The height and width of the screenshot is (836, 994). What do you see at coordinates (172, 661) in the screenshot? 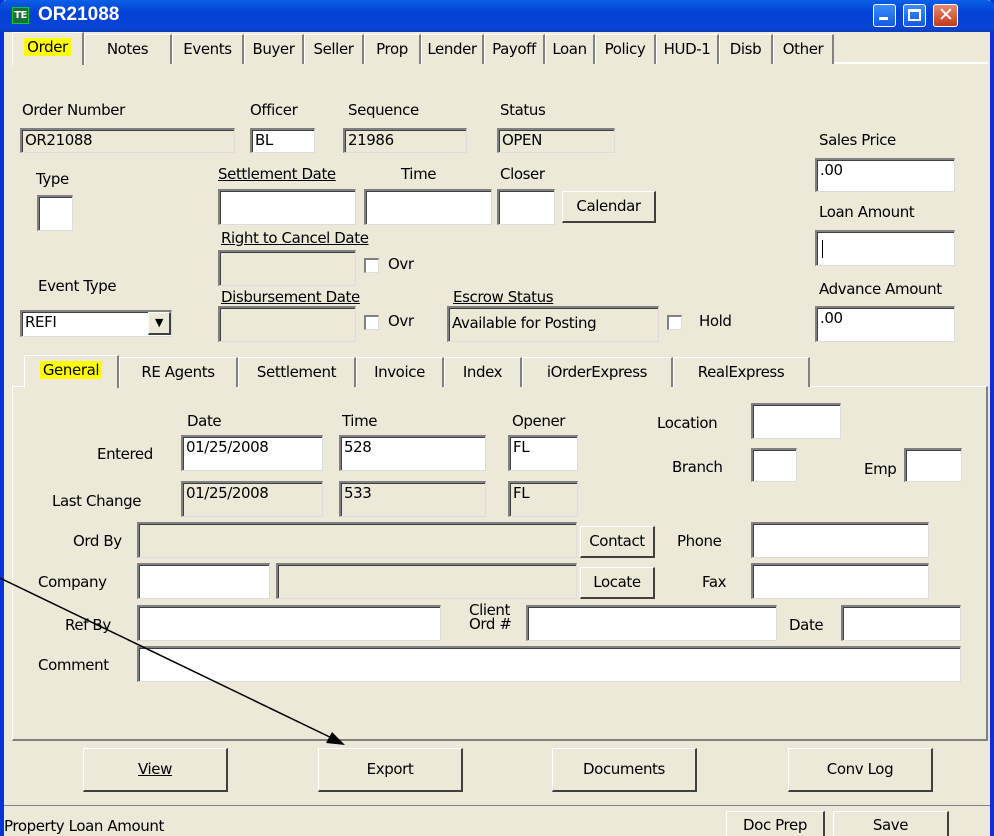
I see `annotation-arrow` at bounding box center [172, 661].